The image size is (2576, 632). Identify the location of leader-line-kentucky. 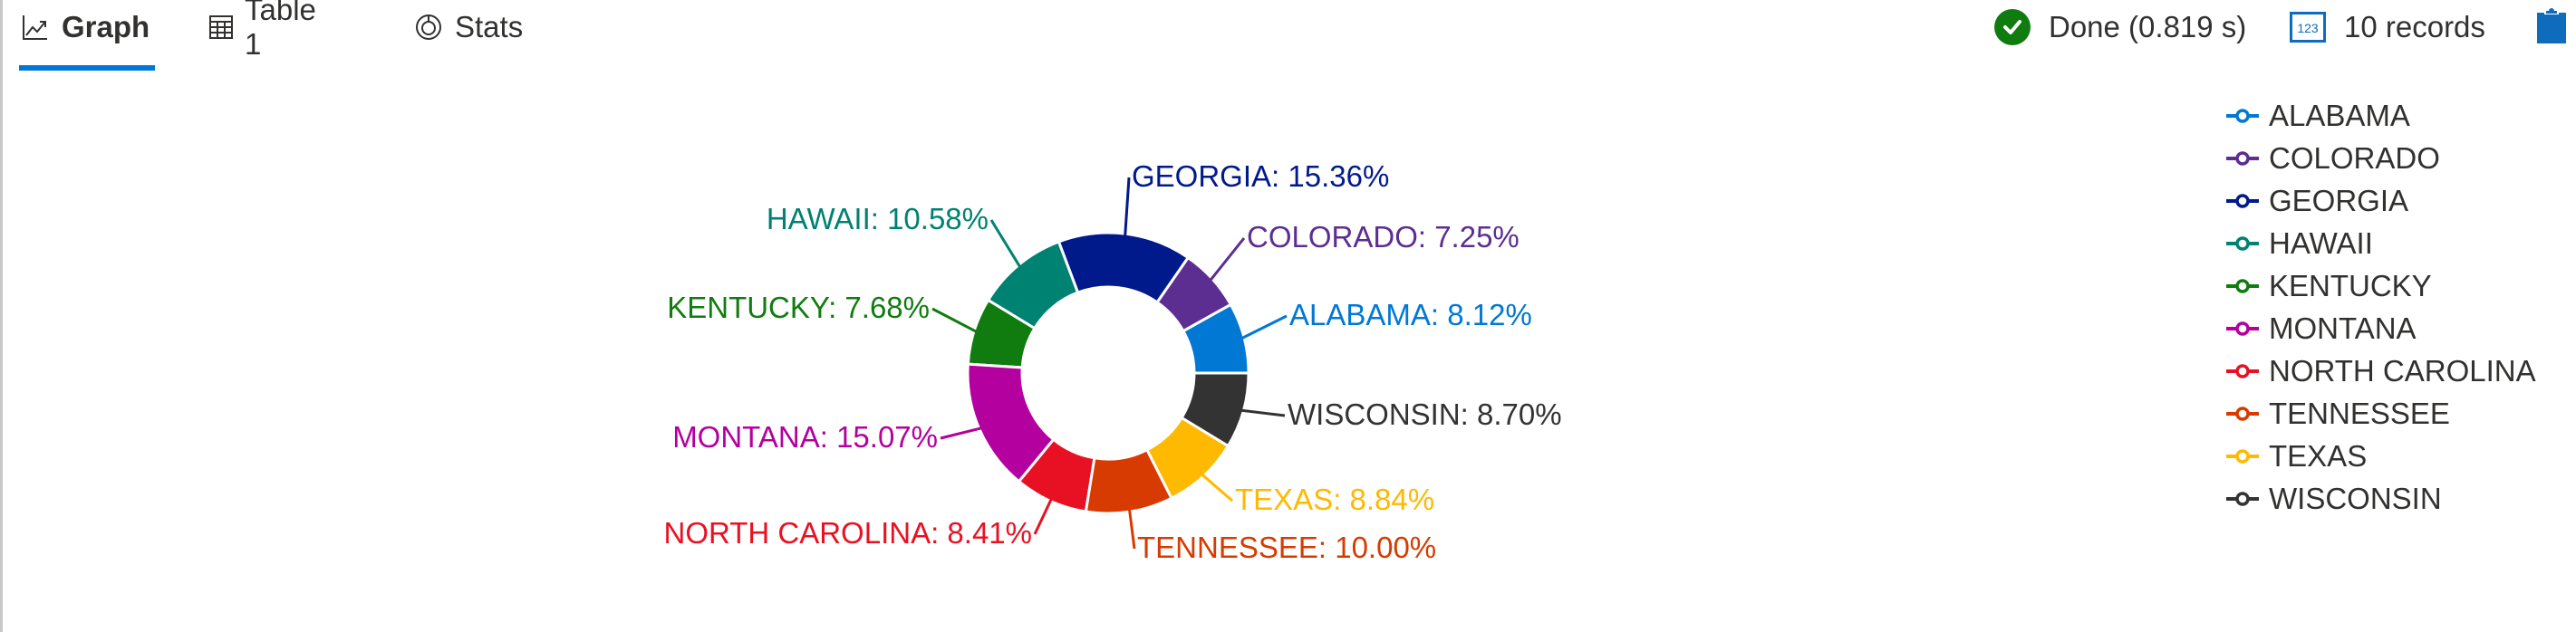
(954, 320).